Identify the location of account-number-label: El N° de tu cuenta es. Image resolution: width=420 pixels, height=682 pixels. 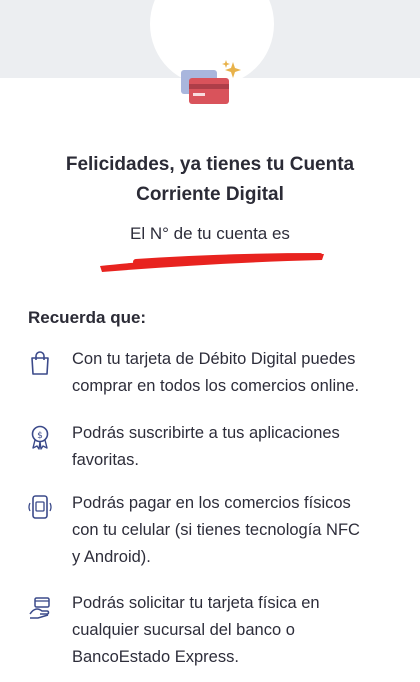
(210, 233).